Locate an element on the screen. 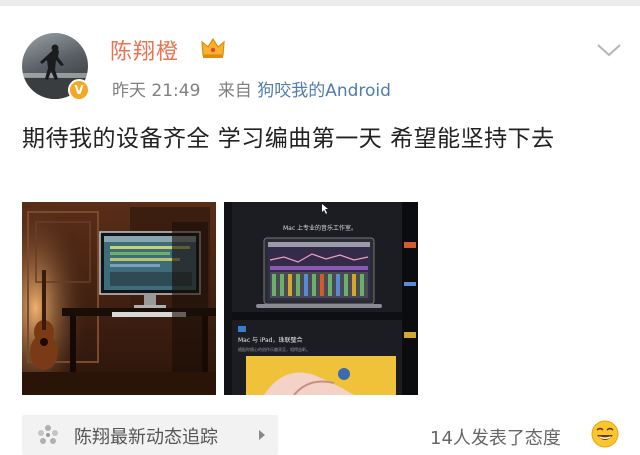 This screenshot has height=455, width=640. reactions-count: 14人发表了态度 is located at coordinates (495, 437).